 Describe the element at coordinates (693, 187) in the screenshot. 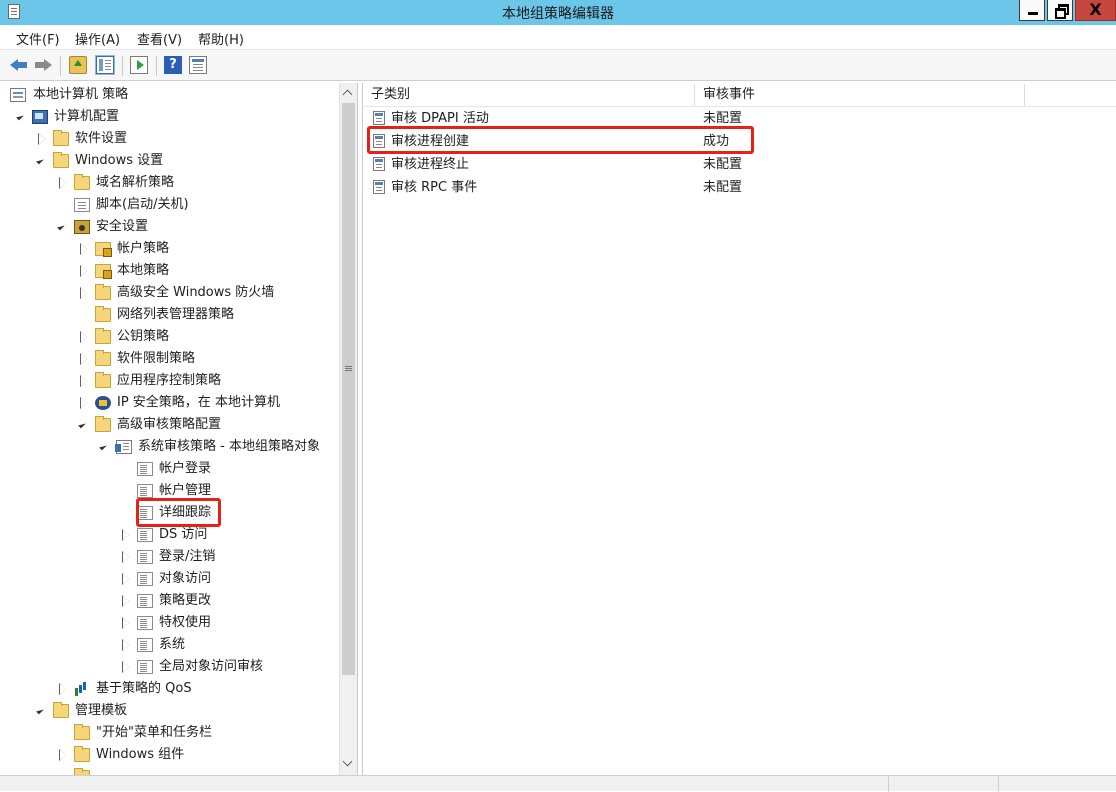

I see `list-item: 审核 RPC 事件 未配置` at that location.